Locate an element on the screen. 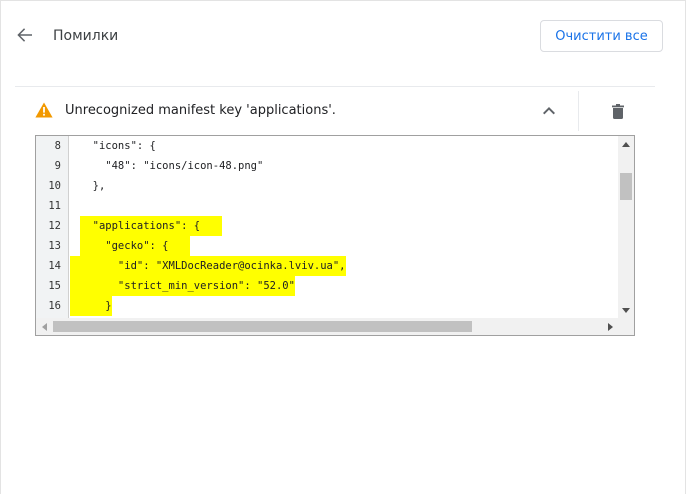  collapse-button is located at coordinates (549, 111).